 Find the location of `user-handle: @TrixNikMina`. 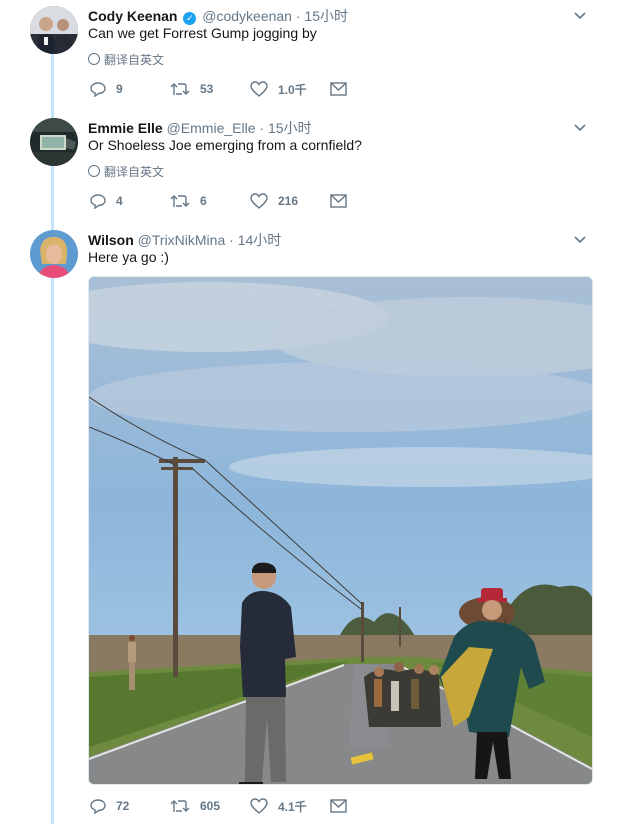

user-handle: @TrixNikMina is located at coordinates (182, 240).